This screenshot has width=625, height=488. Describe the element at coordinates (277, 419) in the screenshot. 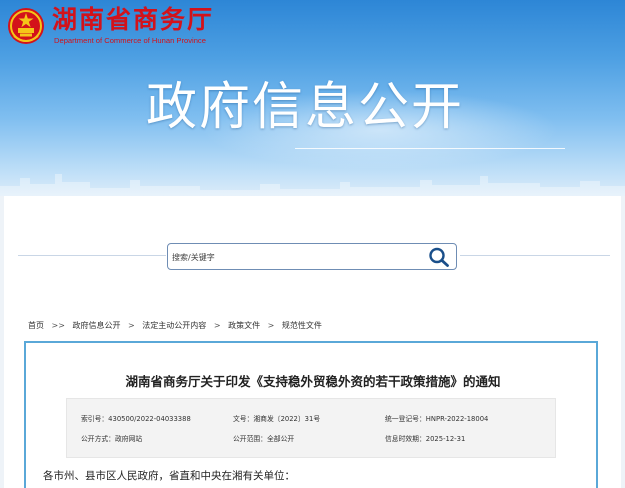

I see `meta-doc-no: 文号：湘商发〔2022〕31号` at that location.